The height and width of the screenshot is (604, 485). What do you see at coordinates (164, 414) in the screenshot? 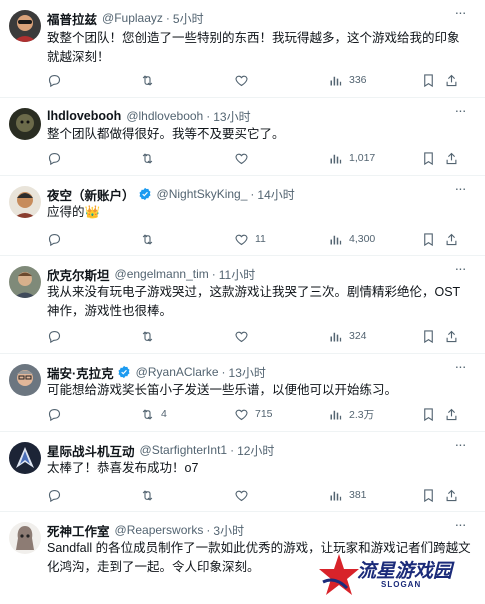
I see `retweet-count: 4` at bounding box center [164, 414].